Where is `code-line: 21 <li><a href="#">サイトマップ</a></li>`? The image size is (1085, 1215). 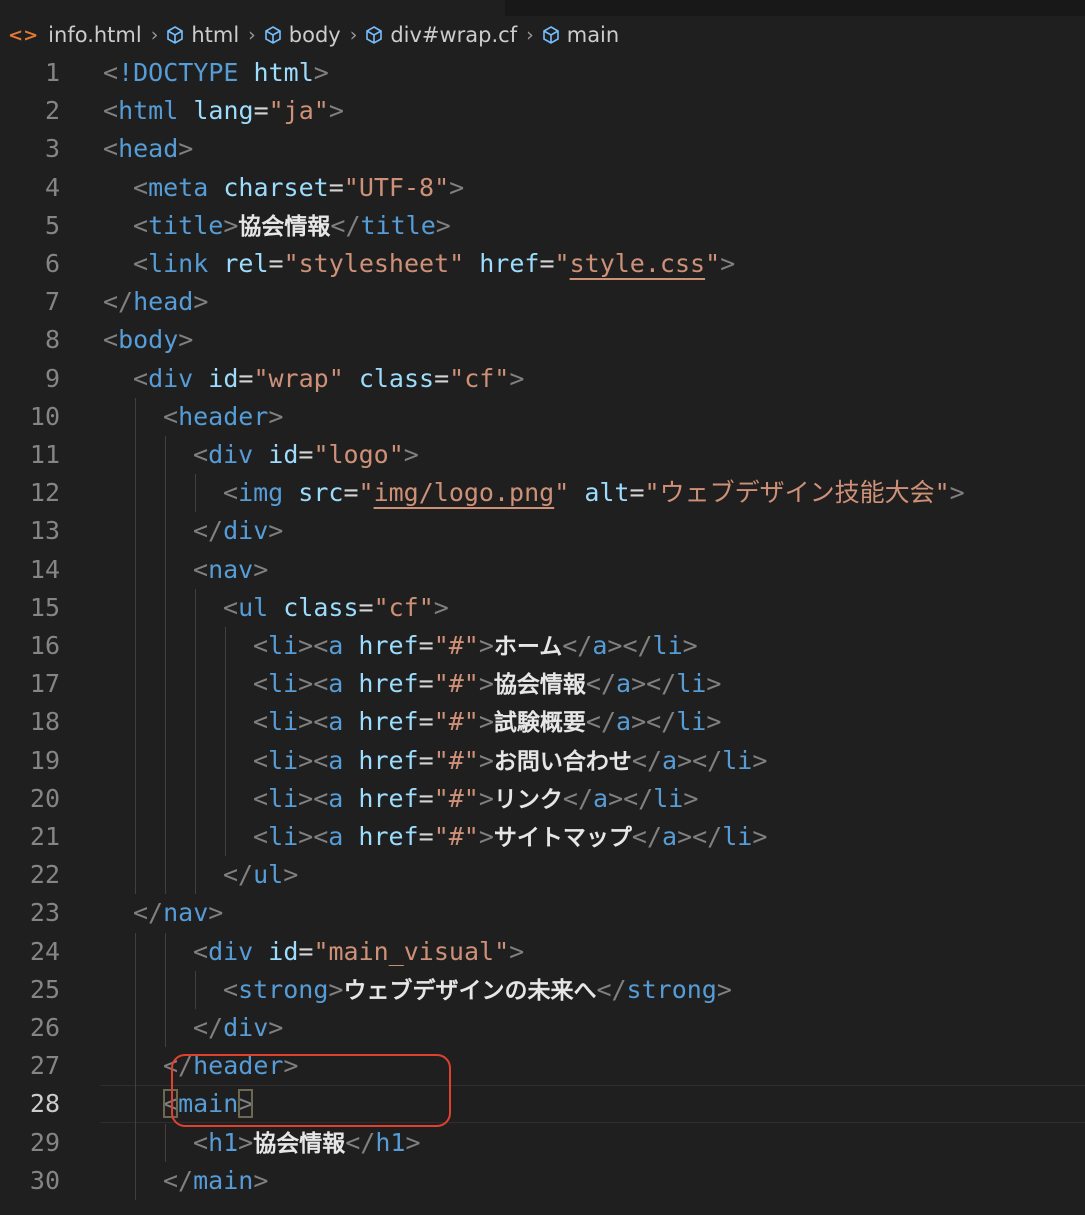 code-line: 21 <li><a href="#">サイトマップ</a></li> is located at coordinates (542, 837).